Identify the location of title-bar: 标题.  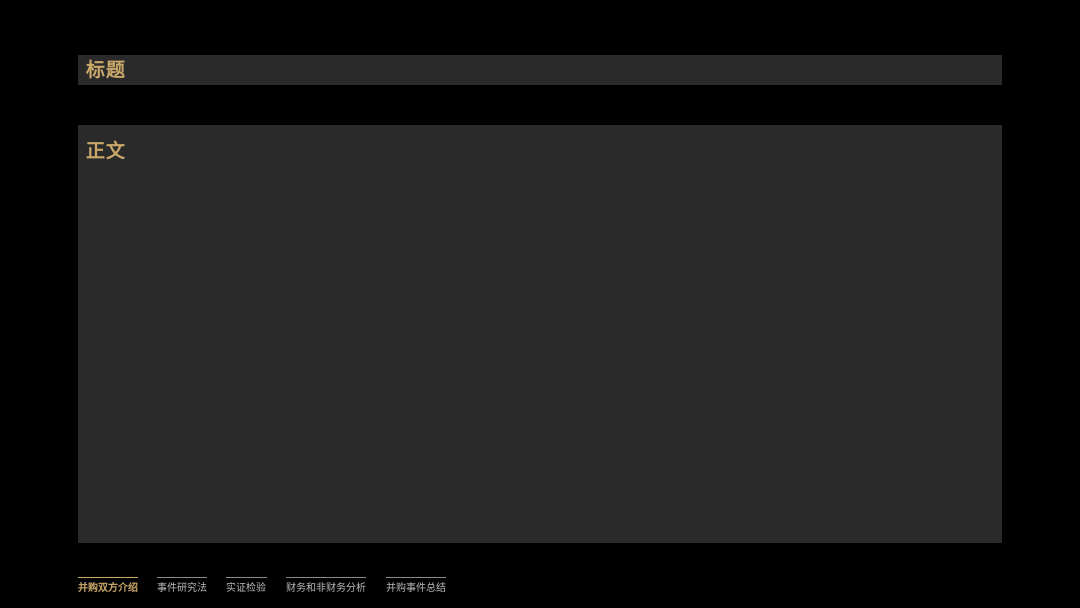
(540, 70).